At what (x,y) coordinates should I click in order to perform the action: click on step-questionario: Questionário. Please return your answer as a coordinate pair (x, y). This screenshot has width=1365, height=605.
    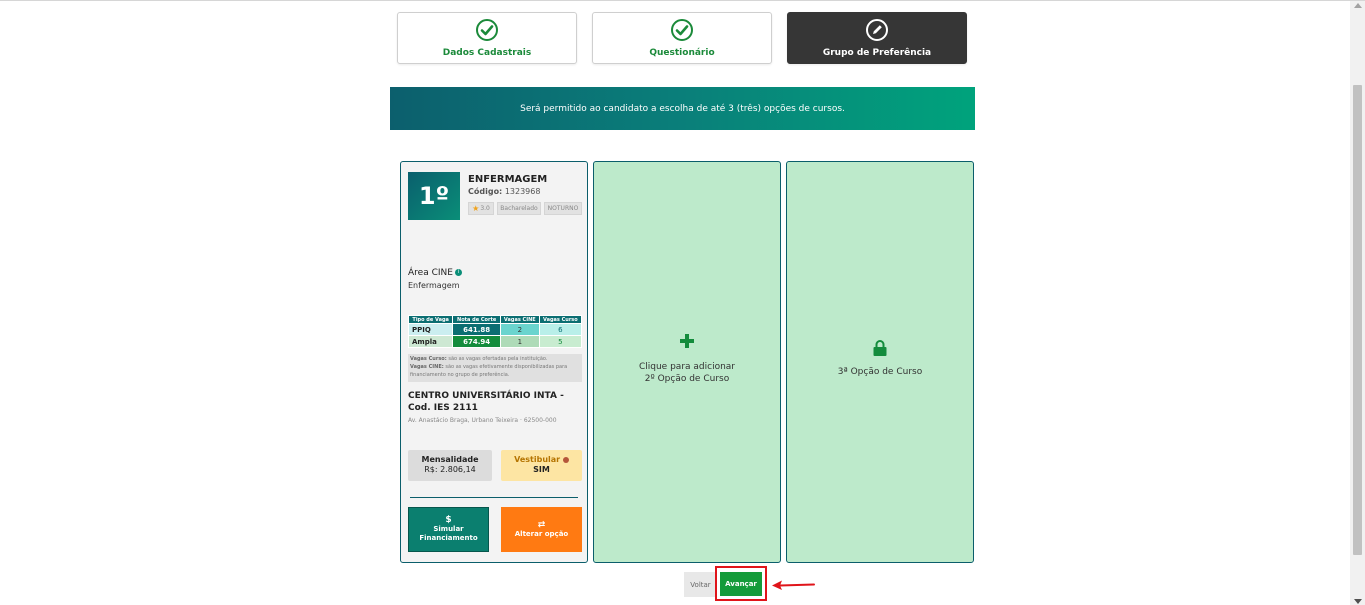
    Looking at the image, I should click on (682, 38).